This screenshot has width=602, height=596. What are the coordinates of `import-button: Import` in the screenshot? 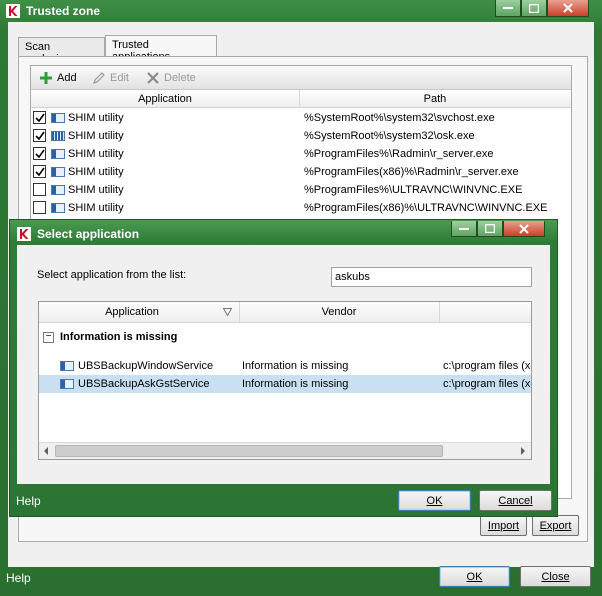 It's located at (503, 525).